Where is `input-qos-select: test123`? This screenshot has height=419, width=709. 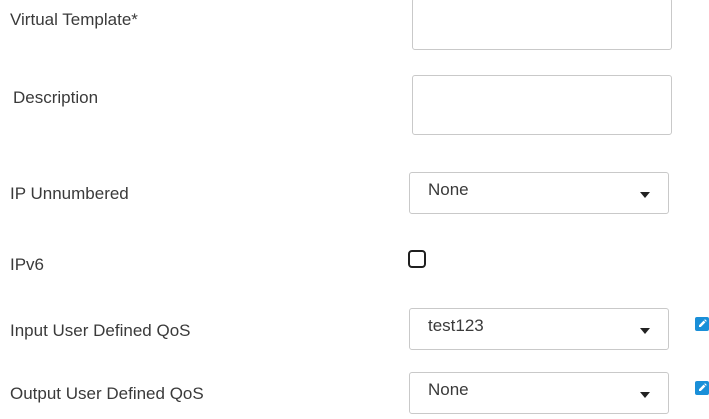
input-qos-select: test123 is located at coordinates (539, 329).